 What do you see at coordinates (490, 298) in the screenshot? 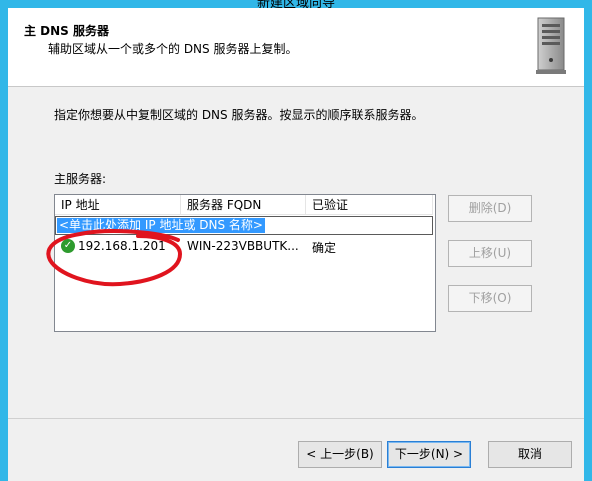
I see `move-down-button: 下移(O)` at bounding box center [490, 298].